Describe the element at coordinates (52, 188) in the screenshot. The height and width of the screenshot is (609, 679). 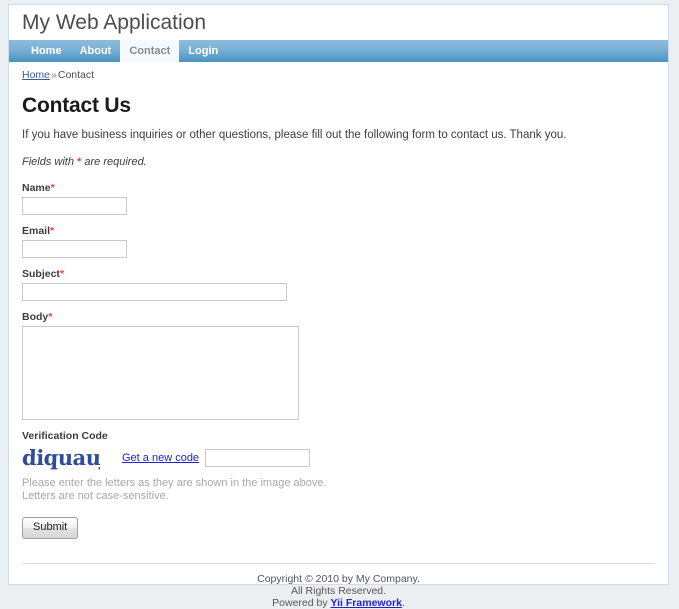
I see `name-required-icon: *` at that location.